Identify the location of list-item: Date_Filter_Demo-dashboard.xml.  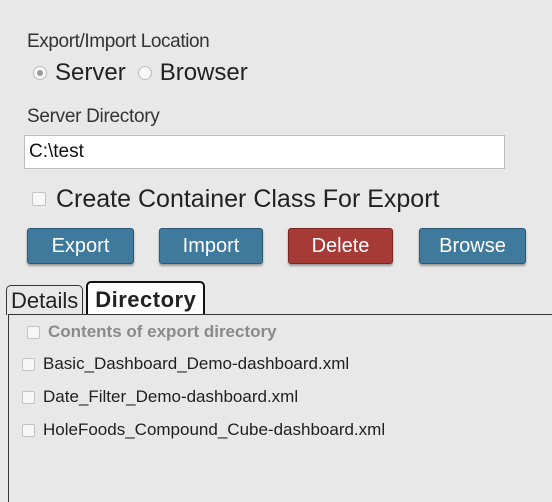
(160, 397).